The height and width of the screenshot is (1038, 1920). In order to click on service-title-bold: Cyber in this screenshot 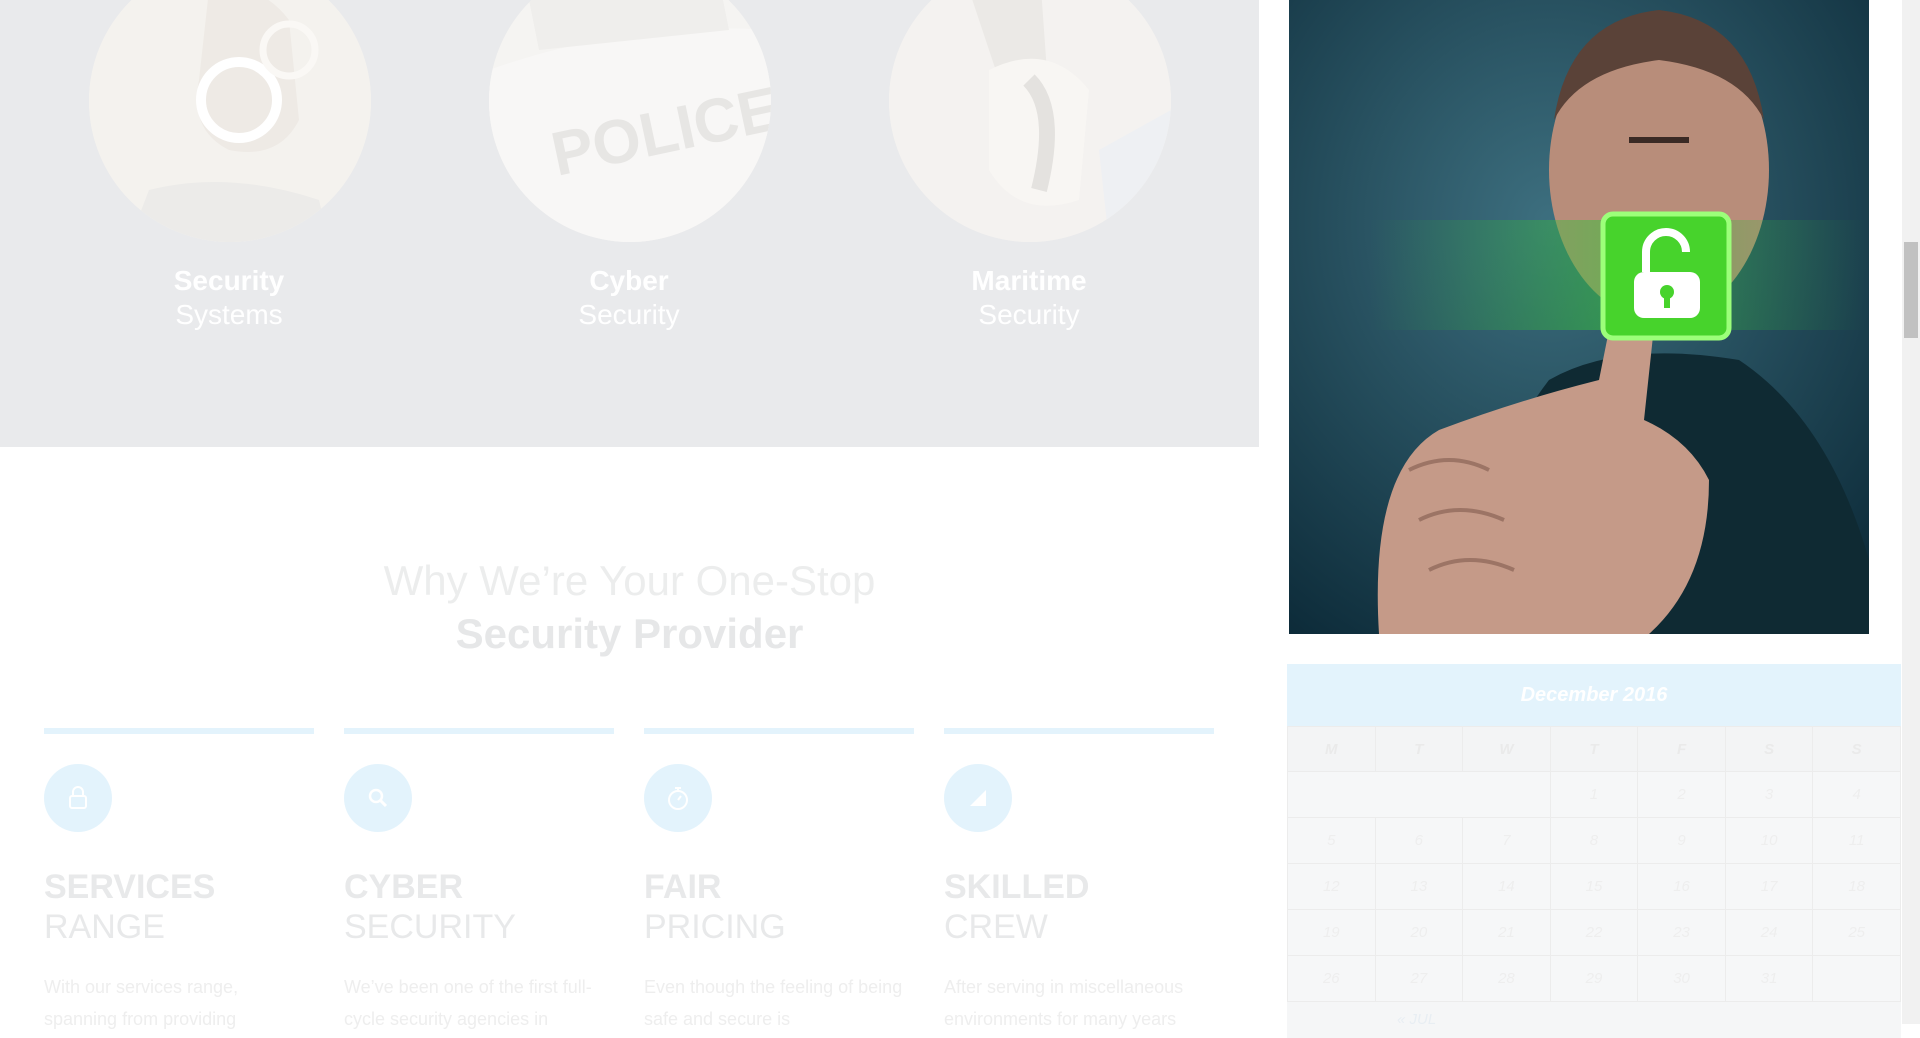, I will do `click(629, 280)`.